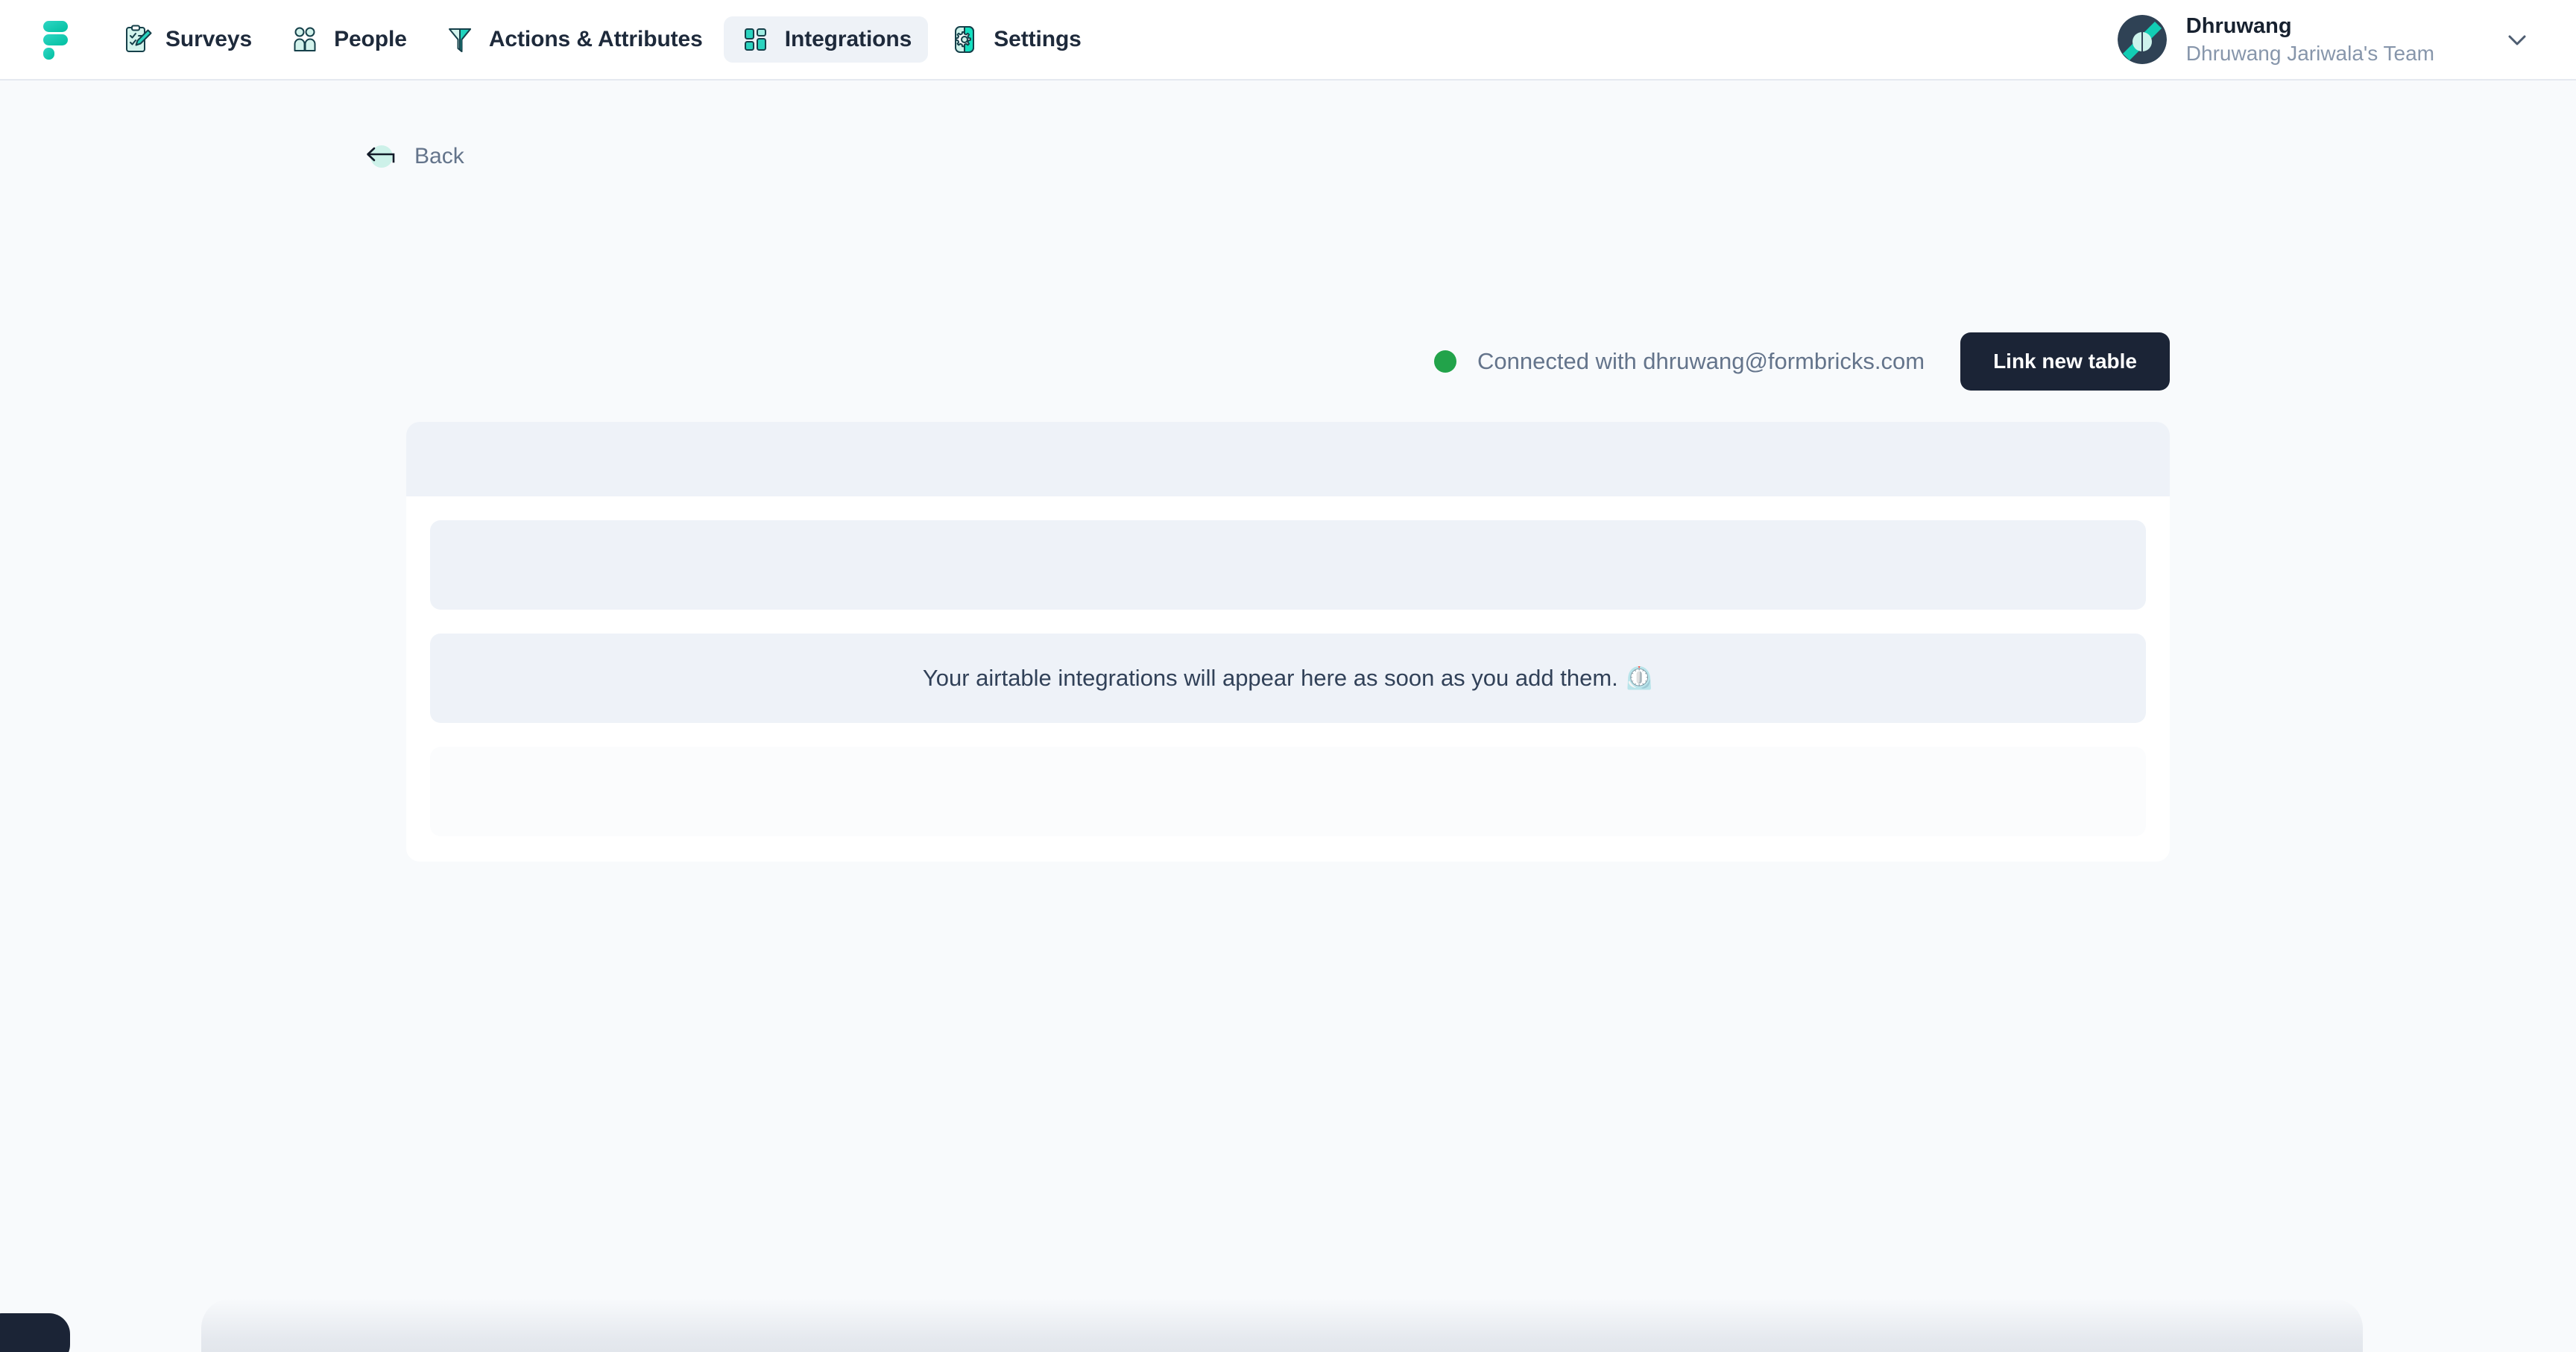  What do you see at coordinates (2310, 39) in the screenshot?
I see `user-identity: Dhruwang Dhruwang Jariwala's Team` at bounding box center [2310, 39].